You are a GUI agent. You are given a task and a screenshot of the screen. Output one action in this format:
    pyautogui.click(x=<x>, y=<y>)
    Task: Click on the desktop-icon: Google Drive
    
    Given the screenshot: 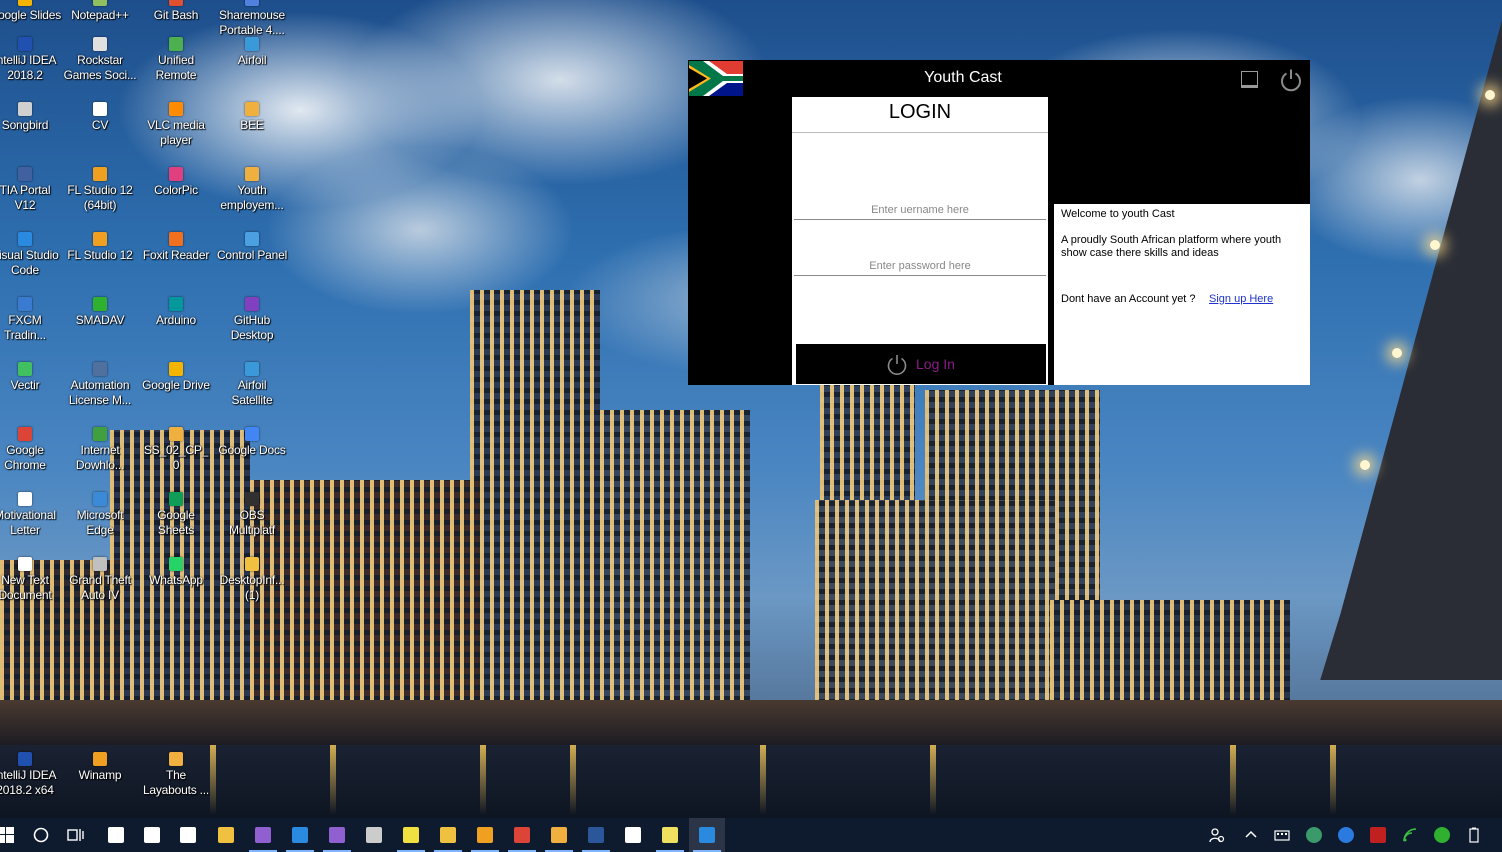 What is the action you would take?
    pyautogui.click(x=176, y=377)
    